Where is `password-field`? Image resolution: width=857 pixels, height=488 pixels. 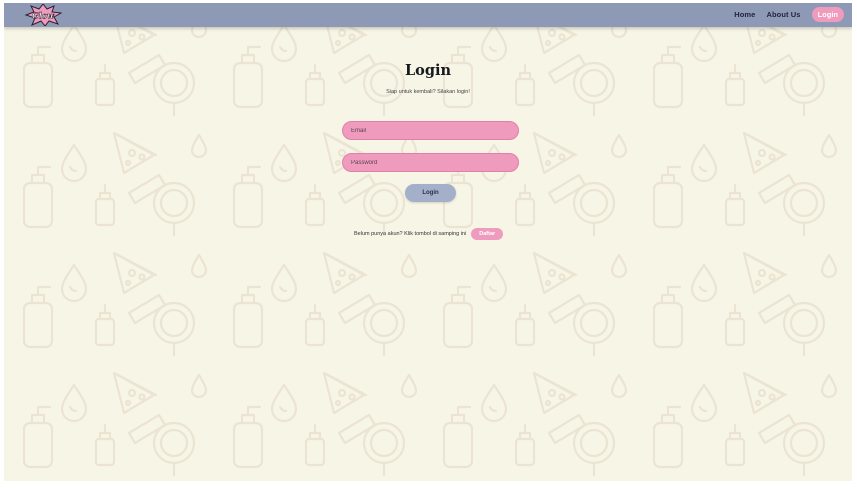
password-field is located at coordinates (430, 162).